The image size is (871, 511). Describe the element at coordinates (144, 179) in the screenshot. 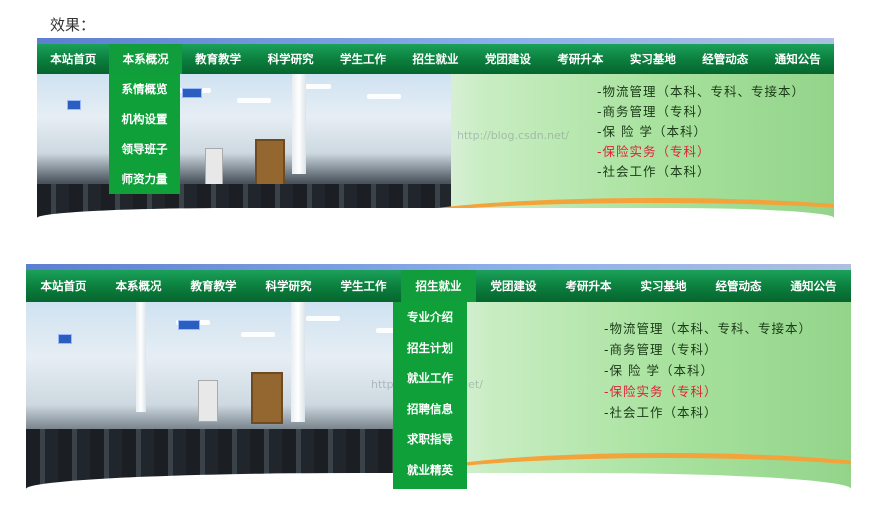

I see `dropdown-item-faculty: 师资力量` at that location.